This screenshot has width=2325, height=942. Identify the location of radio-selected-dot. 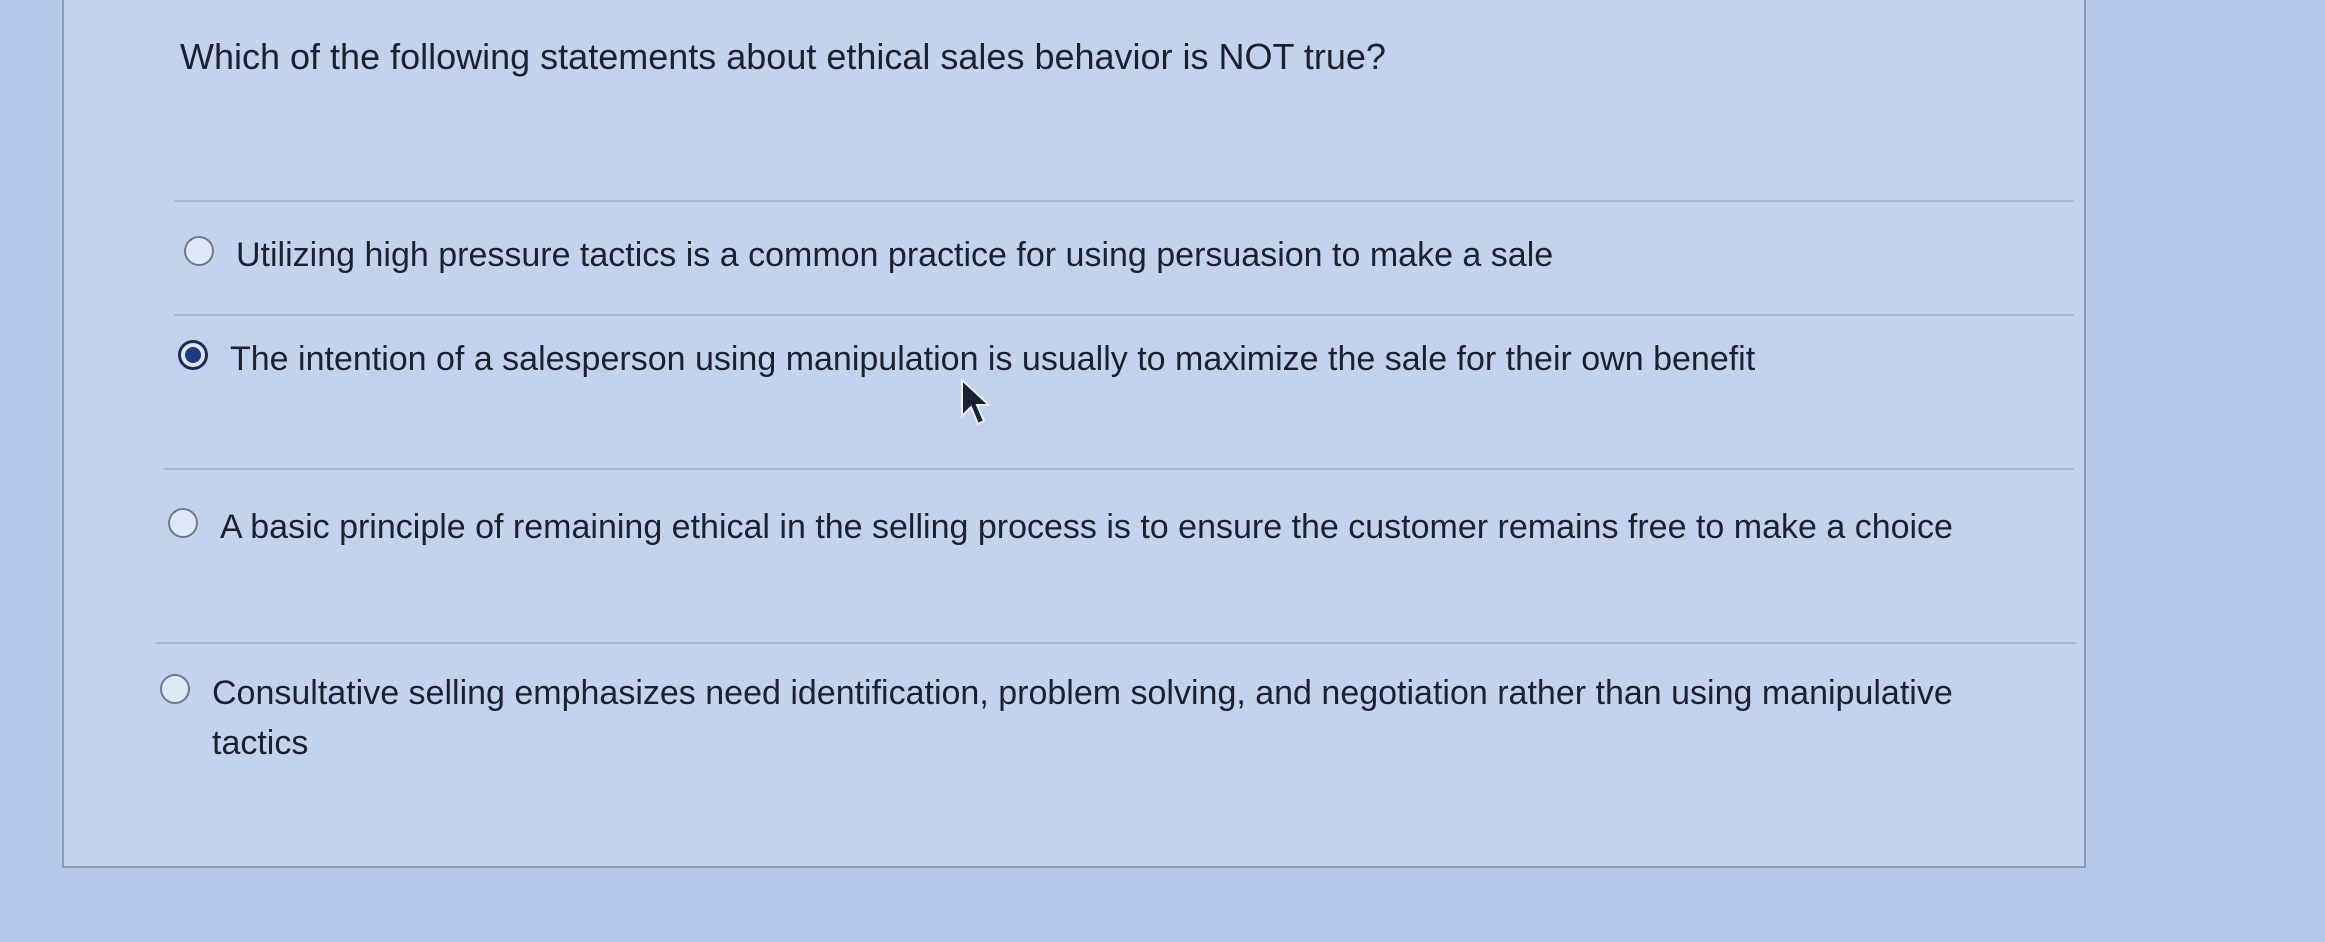
(193, 355).